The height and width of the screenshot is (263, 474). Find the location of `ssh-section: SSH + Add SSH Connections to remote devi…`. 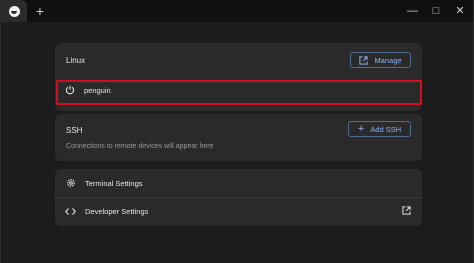

ssh-section: SSH + Add SSH Connections to remote devi… is located at coordinates (238, 137).